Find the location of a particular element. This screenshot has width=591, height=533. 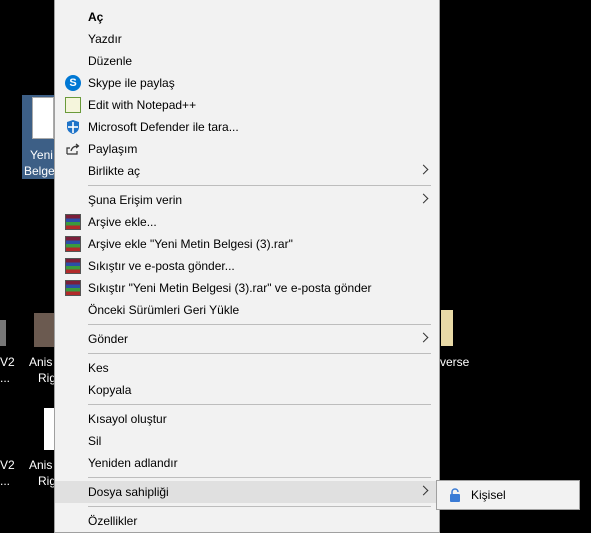

menu-item-label: Yeniden adlandır is located at coordinates (133, 463).